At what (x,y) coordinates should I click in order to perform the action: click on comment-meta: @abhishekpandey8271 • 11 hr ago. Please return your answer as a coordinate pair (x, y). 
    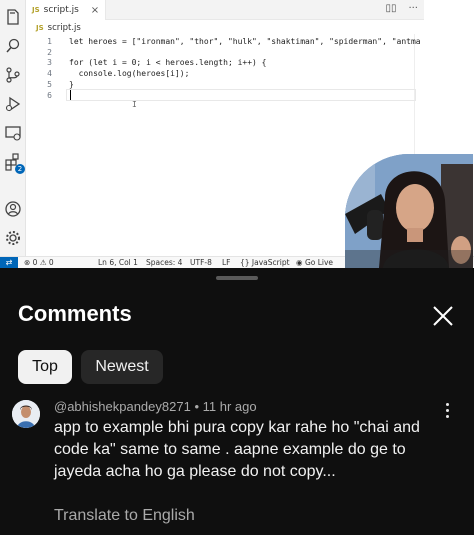
    Looking at the image, I should click on (155, 406).